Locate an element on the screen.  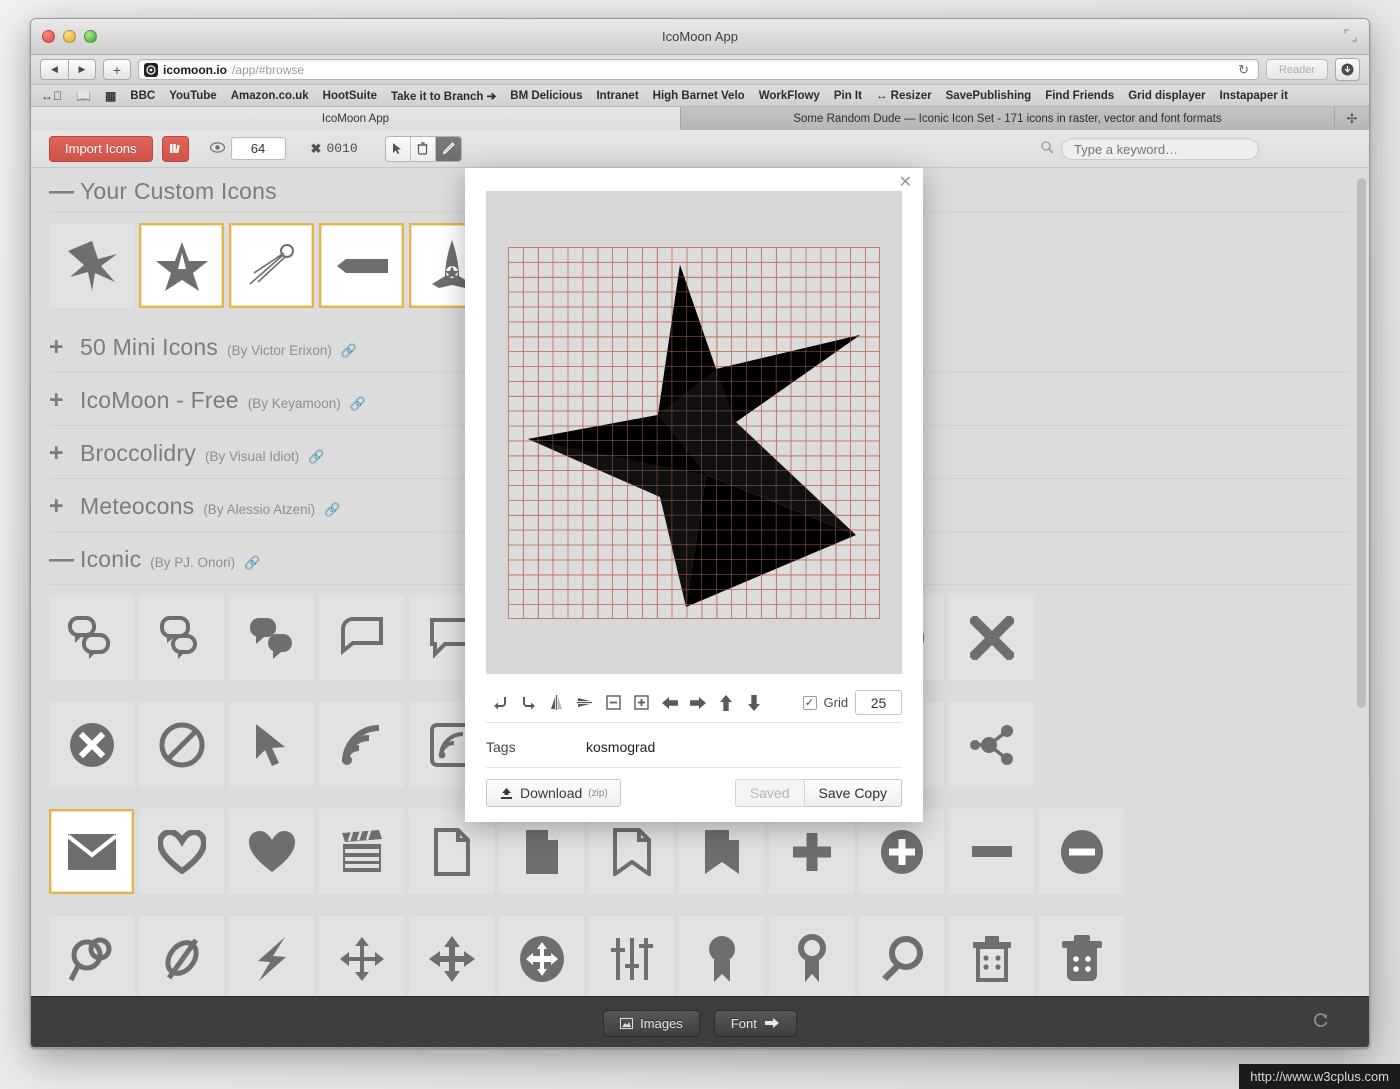
bookmark-pin-it: Pin It is located at coordinates (848, 96).